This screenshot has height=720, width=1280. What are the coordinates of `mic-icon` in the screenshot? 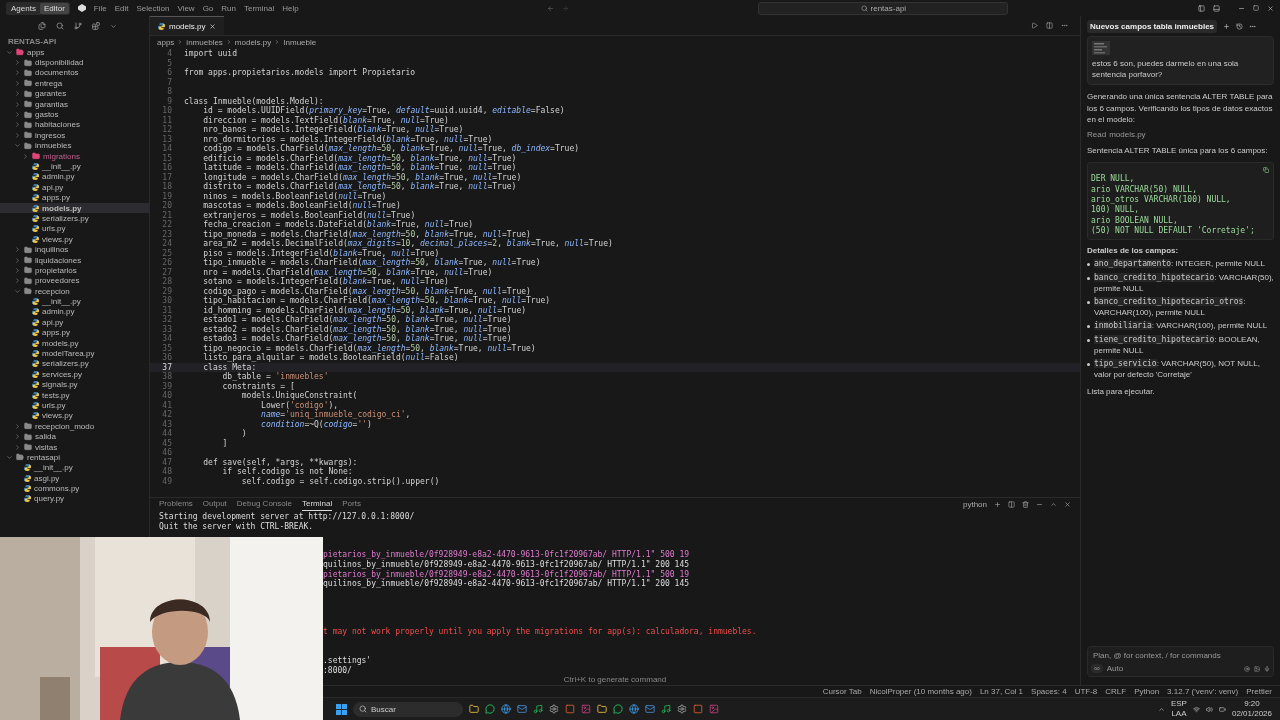 It's located at (1267, 668).